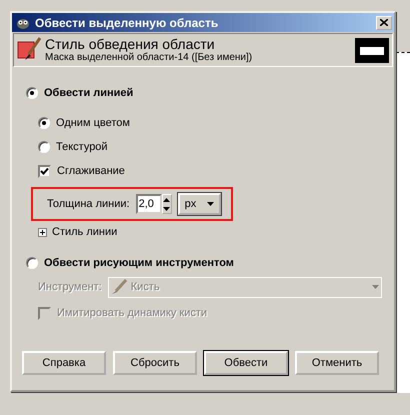  Describe the element at coordinates (337, 363) in the screenshot. I see `dialog-button: Отменить` at that location.